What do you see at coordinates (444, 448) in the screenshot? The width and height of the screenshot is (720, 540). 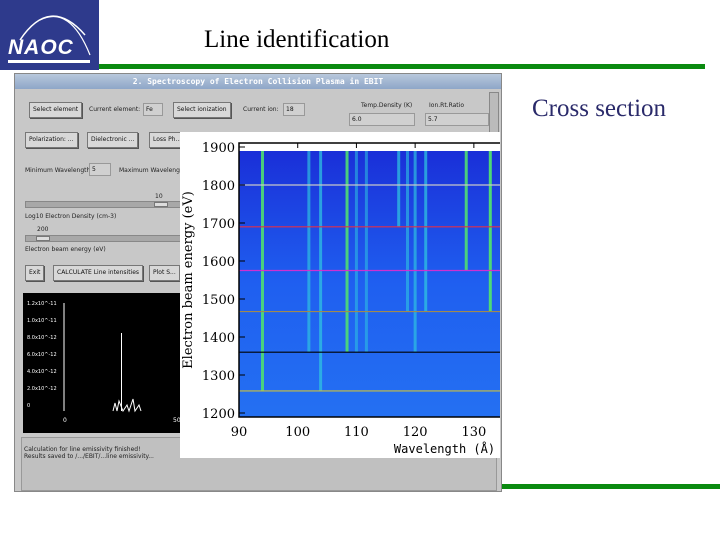 I see `x-axis-label: Wavelength (Å)` at bounding box center [444, 448].